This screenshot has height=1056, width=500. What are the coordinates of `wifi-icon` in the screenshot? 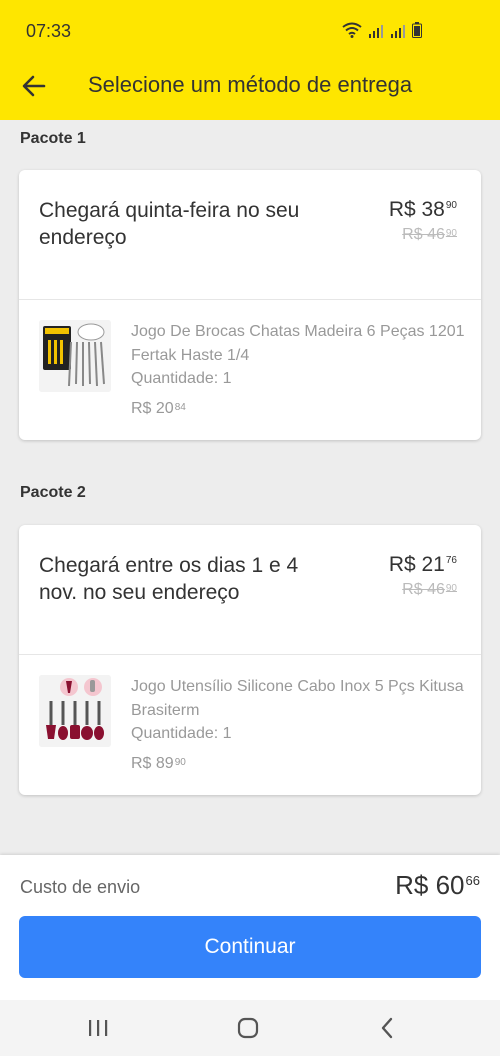 It's located at (352, 30).